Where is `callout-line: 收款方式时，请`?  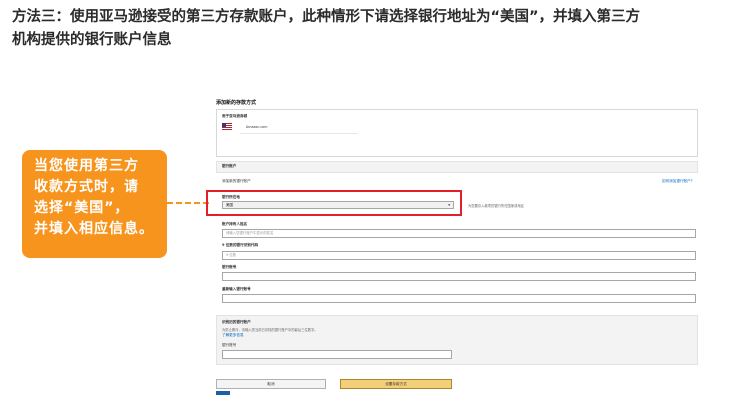 callout-line: 收款方式时，请 is located at coordinates (86, 187).